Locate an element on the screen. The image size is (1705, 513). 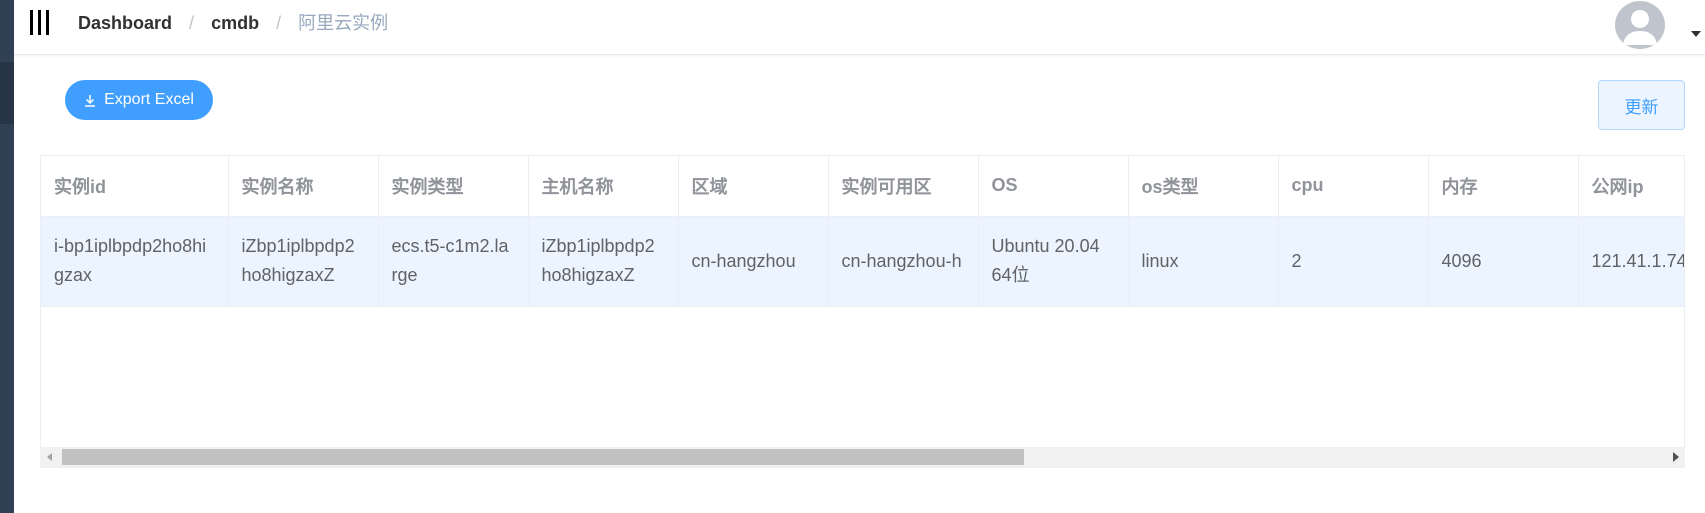
cell-region: cn-hangzhou is located at coordinates (753, 261).